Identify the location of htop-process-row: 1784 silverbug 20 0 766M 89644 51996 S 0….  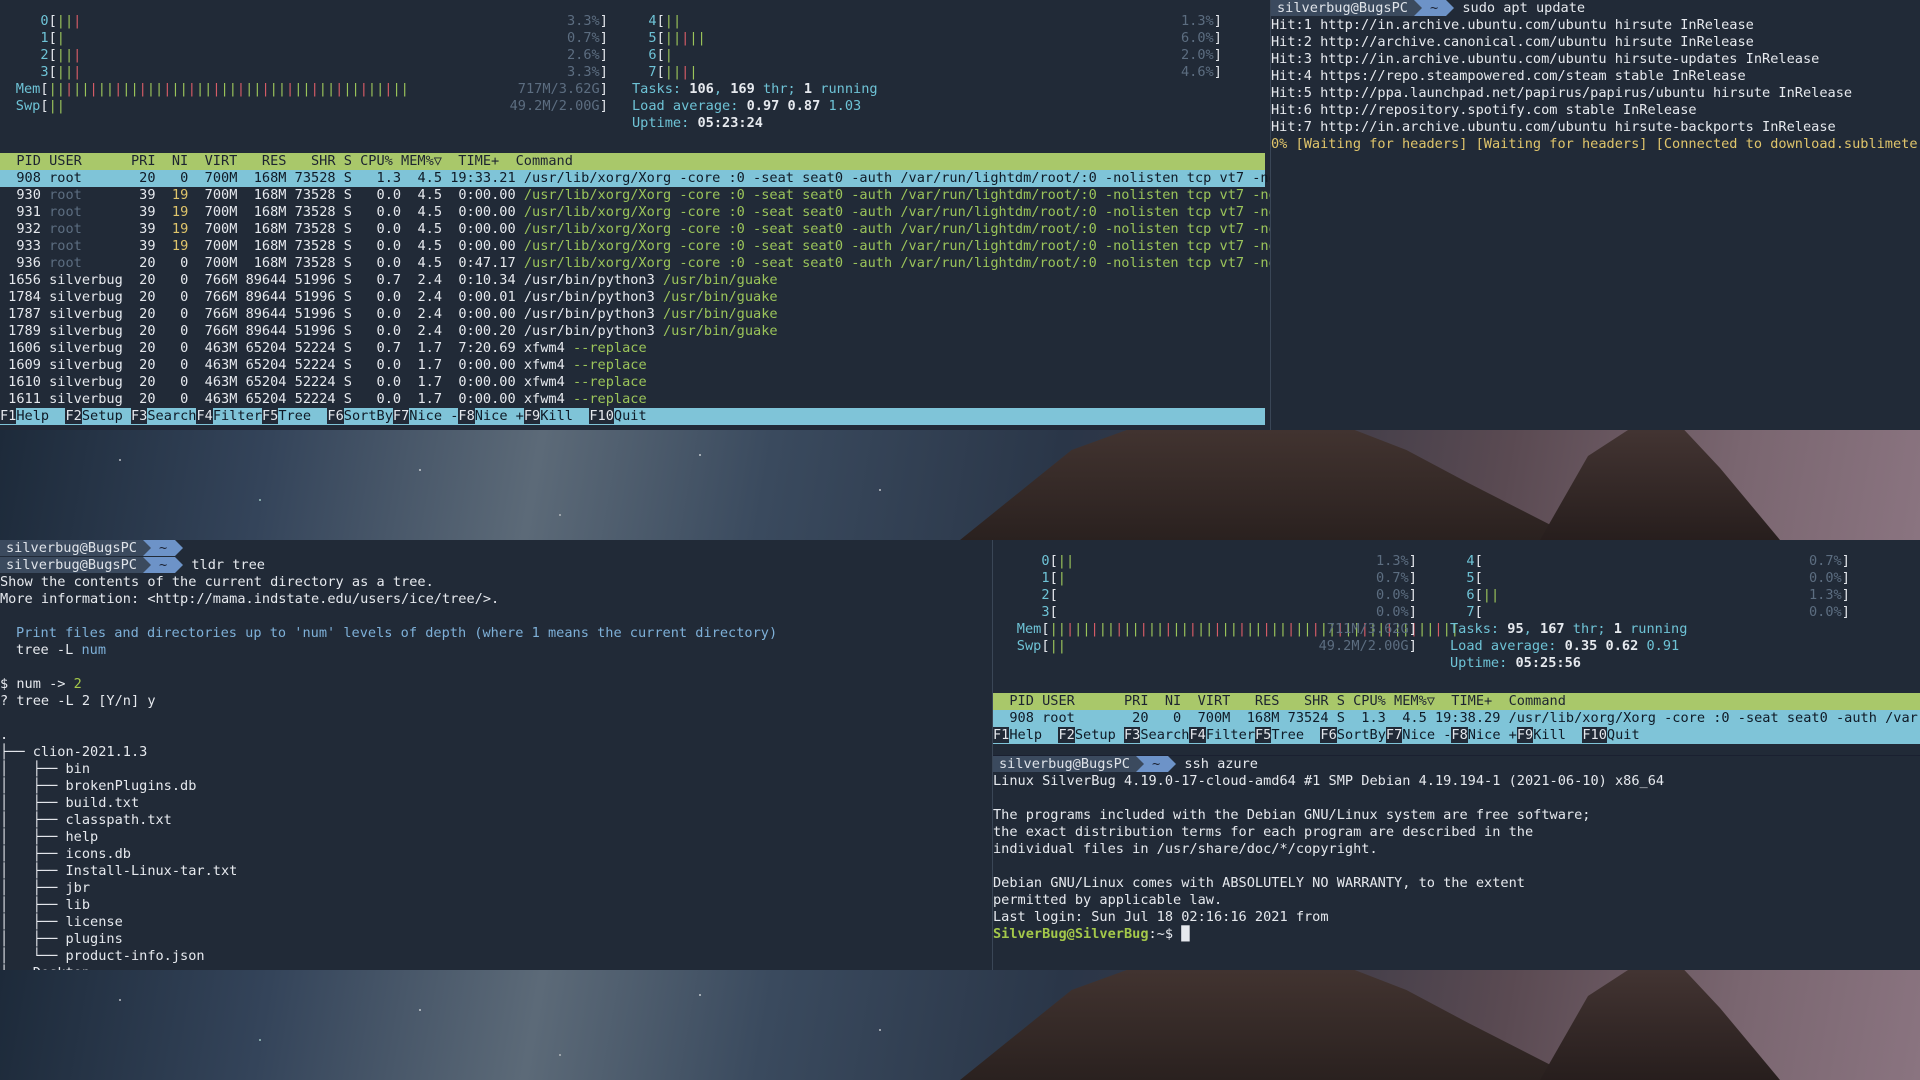
(632, 297).